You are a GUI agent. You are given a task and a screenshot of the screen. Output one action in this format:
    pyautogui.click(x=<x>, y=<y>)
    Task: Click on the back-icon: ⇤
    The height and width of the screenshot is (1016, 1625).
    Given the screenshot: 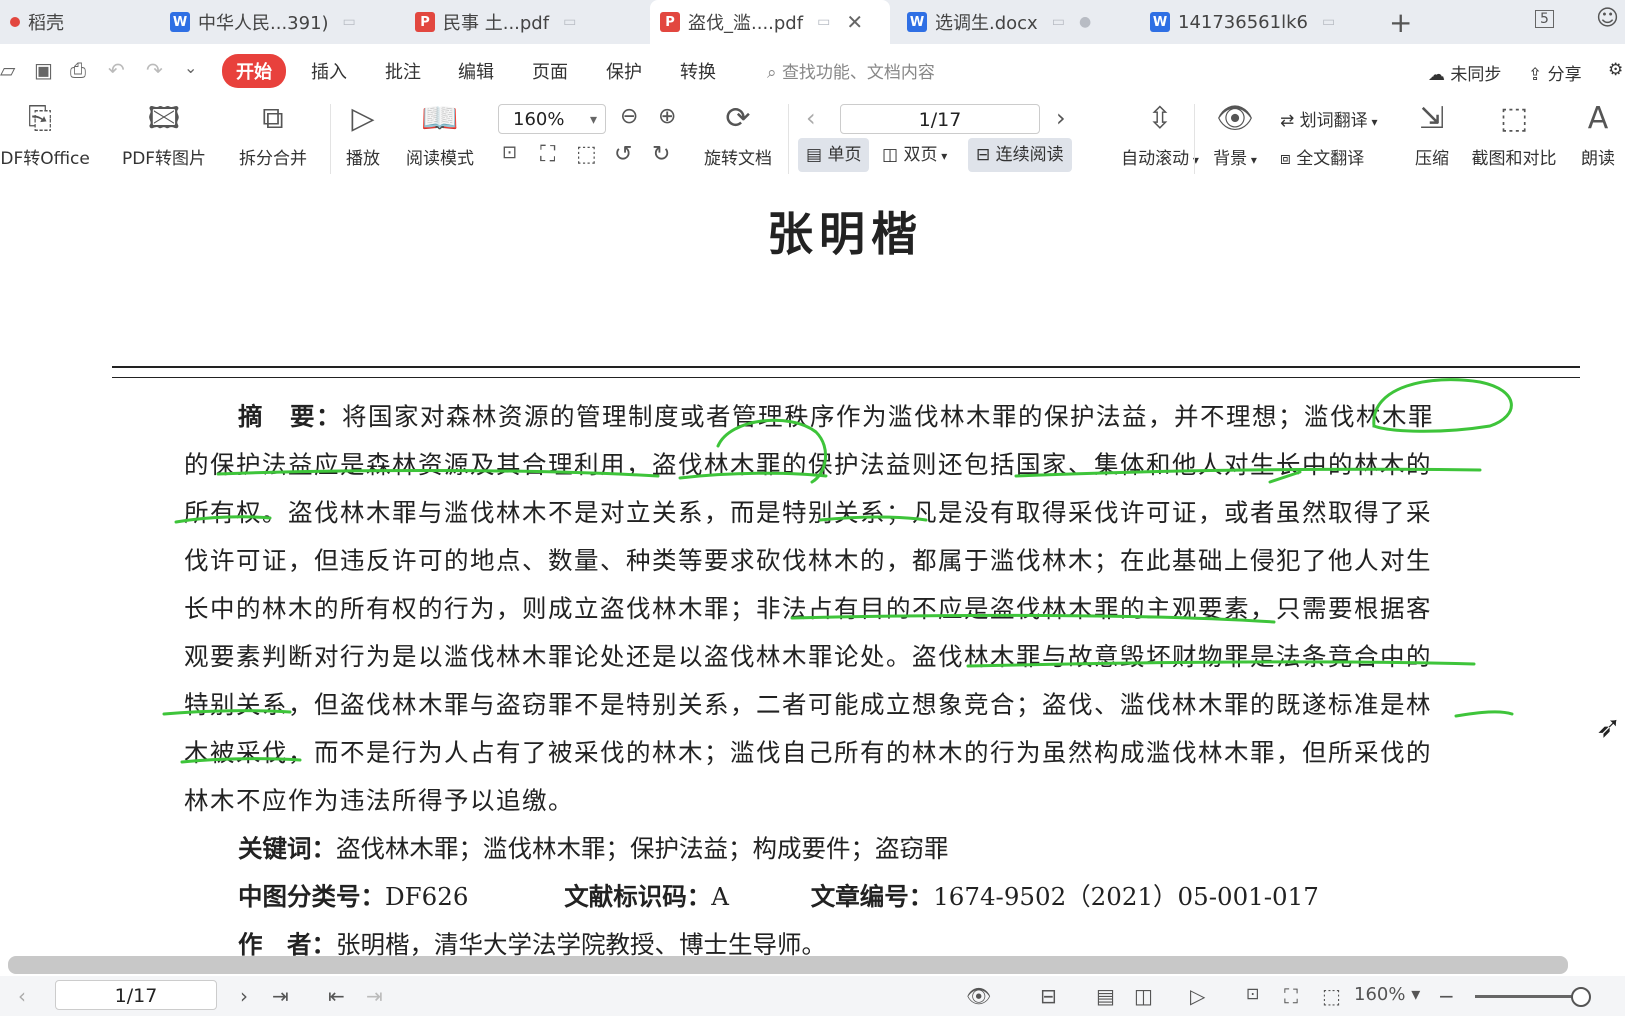 What is the action you would take?
    pyautogui.click(x=336, y=996)
    